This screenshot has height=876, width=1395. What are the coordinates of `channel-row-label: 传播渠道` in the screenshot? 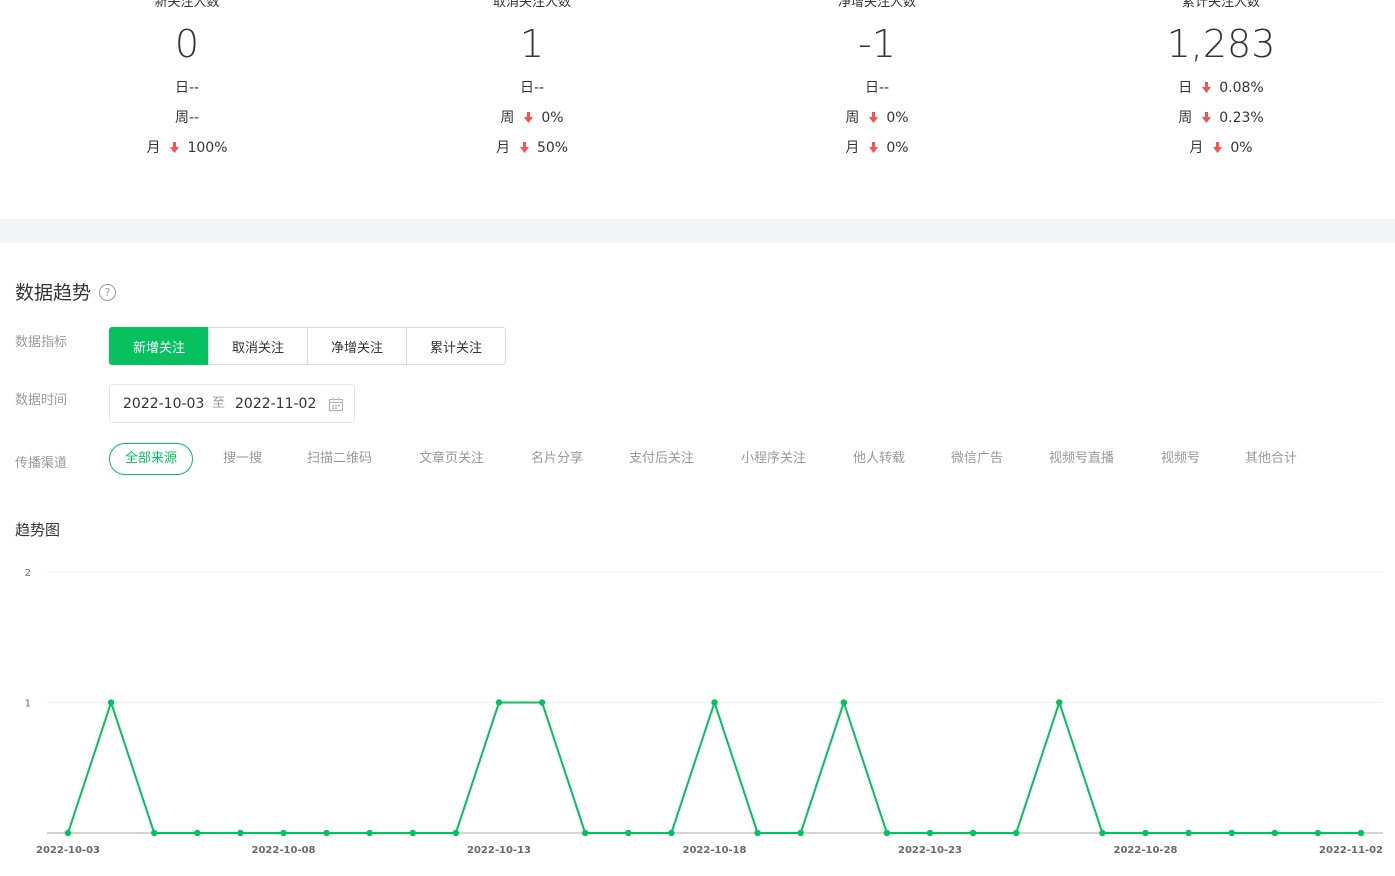 It's located at (41, 463).